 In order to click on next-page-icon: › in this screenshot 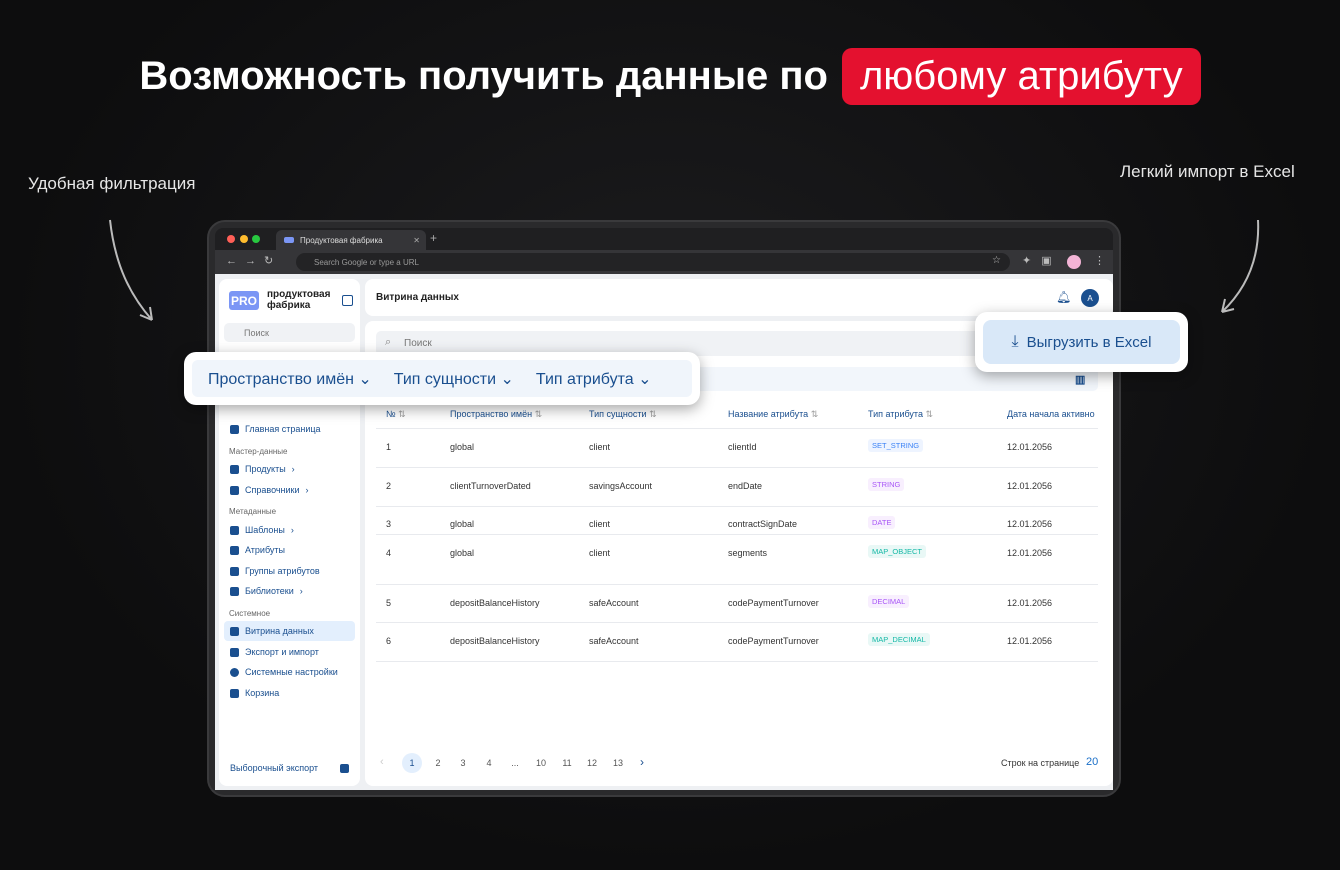, I will do `click(642, 762)`.